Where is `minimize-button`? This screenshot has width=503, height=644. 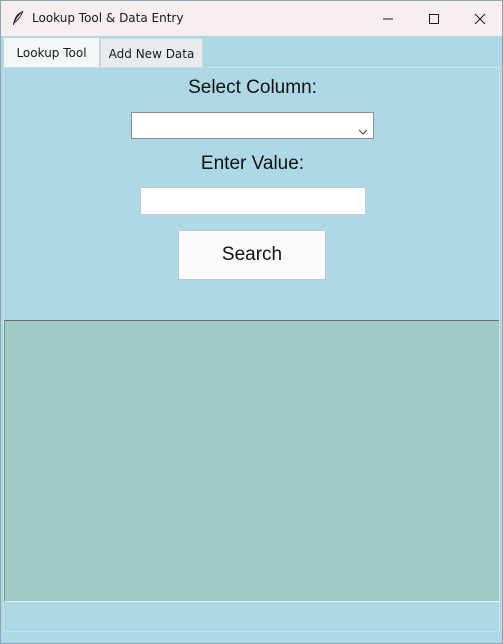 minimize-button is located at coordinates (388, 18).